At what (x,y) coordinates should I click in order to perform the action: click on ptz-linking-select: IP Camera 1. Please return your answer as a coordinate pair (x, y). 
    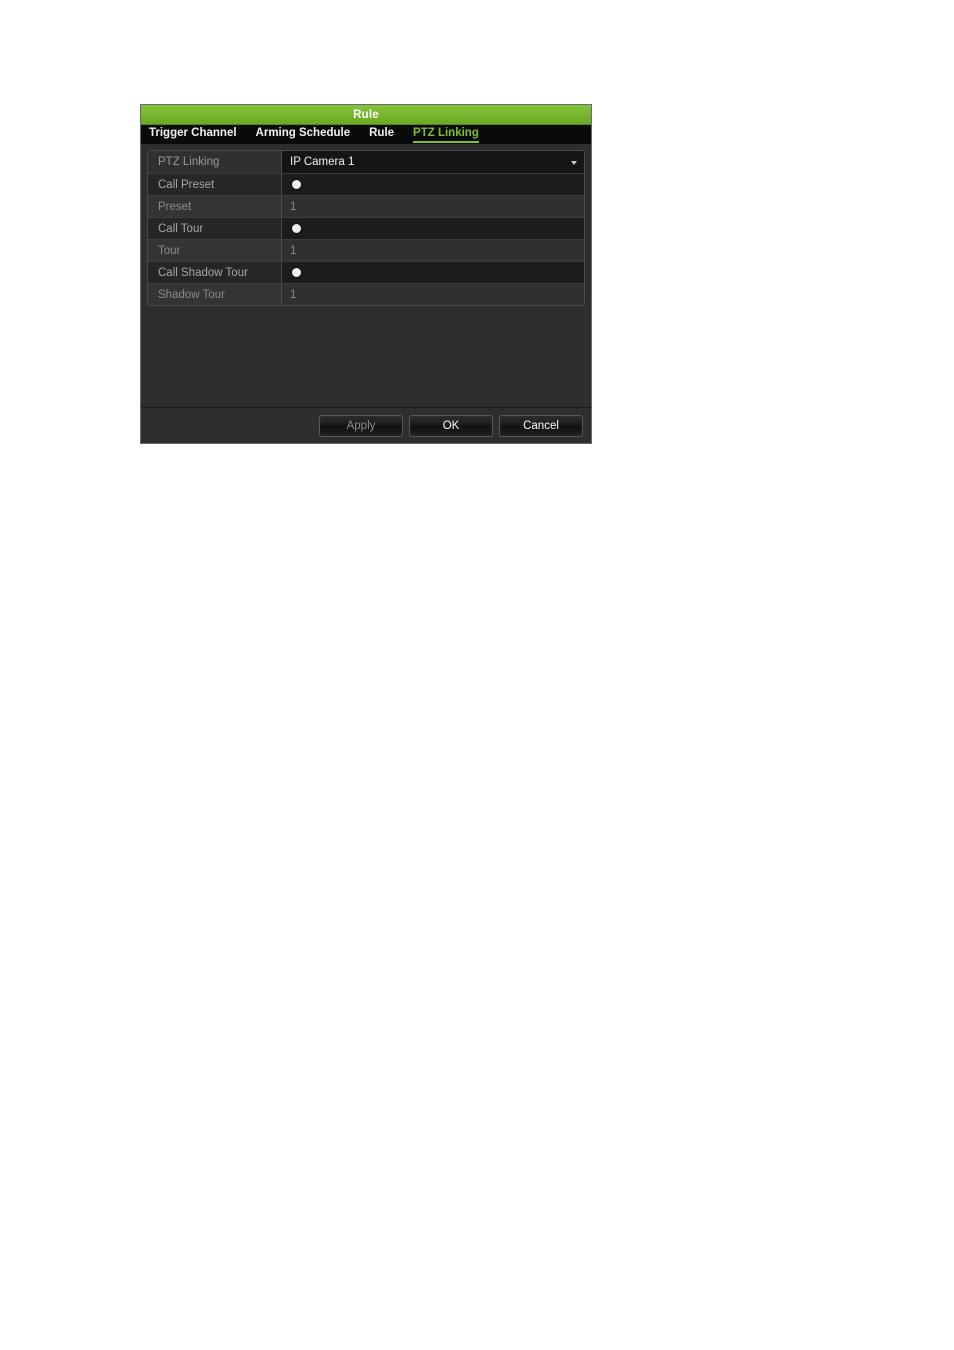
    Looking at the image, I should click on (433, 162).